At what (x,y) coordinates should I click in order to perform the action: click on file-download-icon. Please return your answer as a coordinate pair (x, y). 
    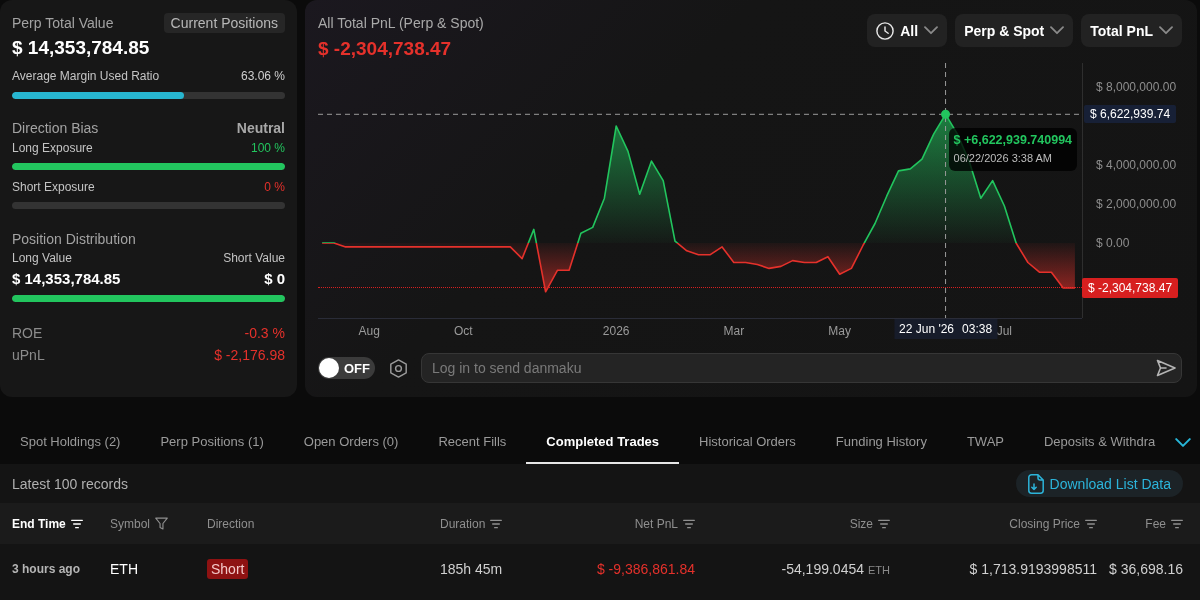
    Looking at the image, I should click on (1035, 483).